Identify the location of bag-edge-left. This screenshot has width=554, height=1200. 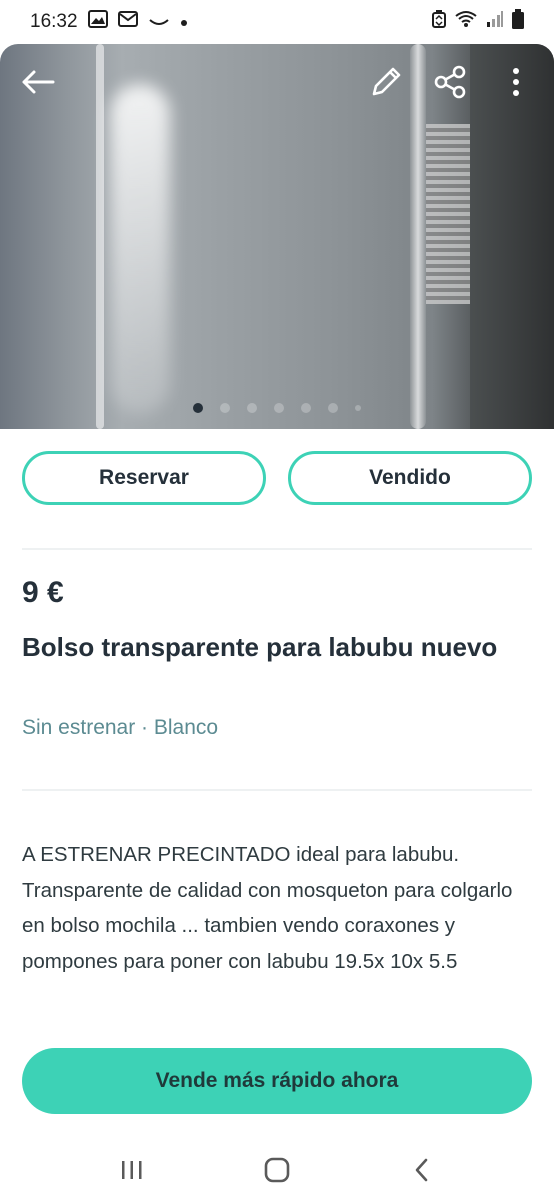
(100, 236).